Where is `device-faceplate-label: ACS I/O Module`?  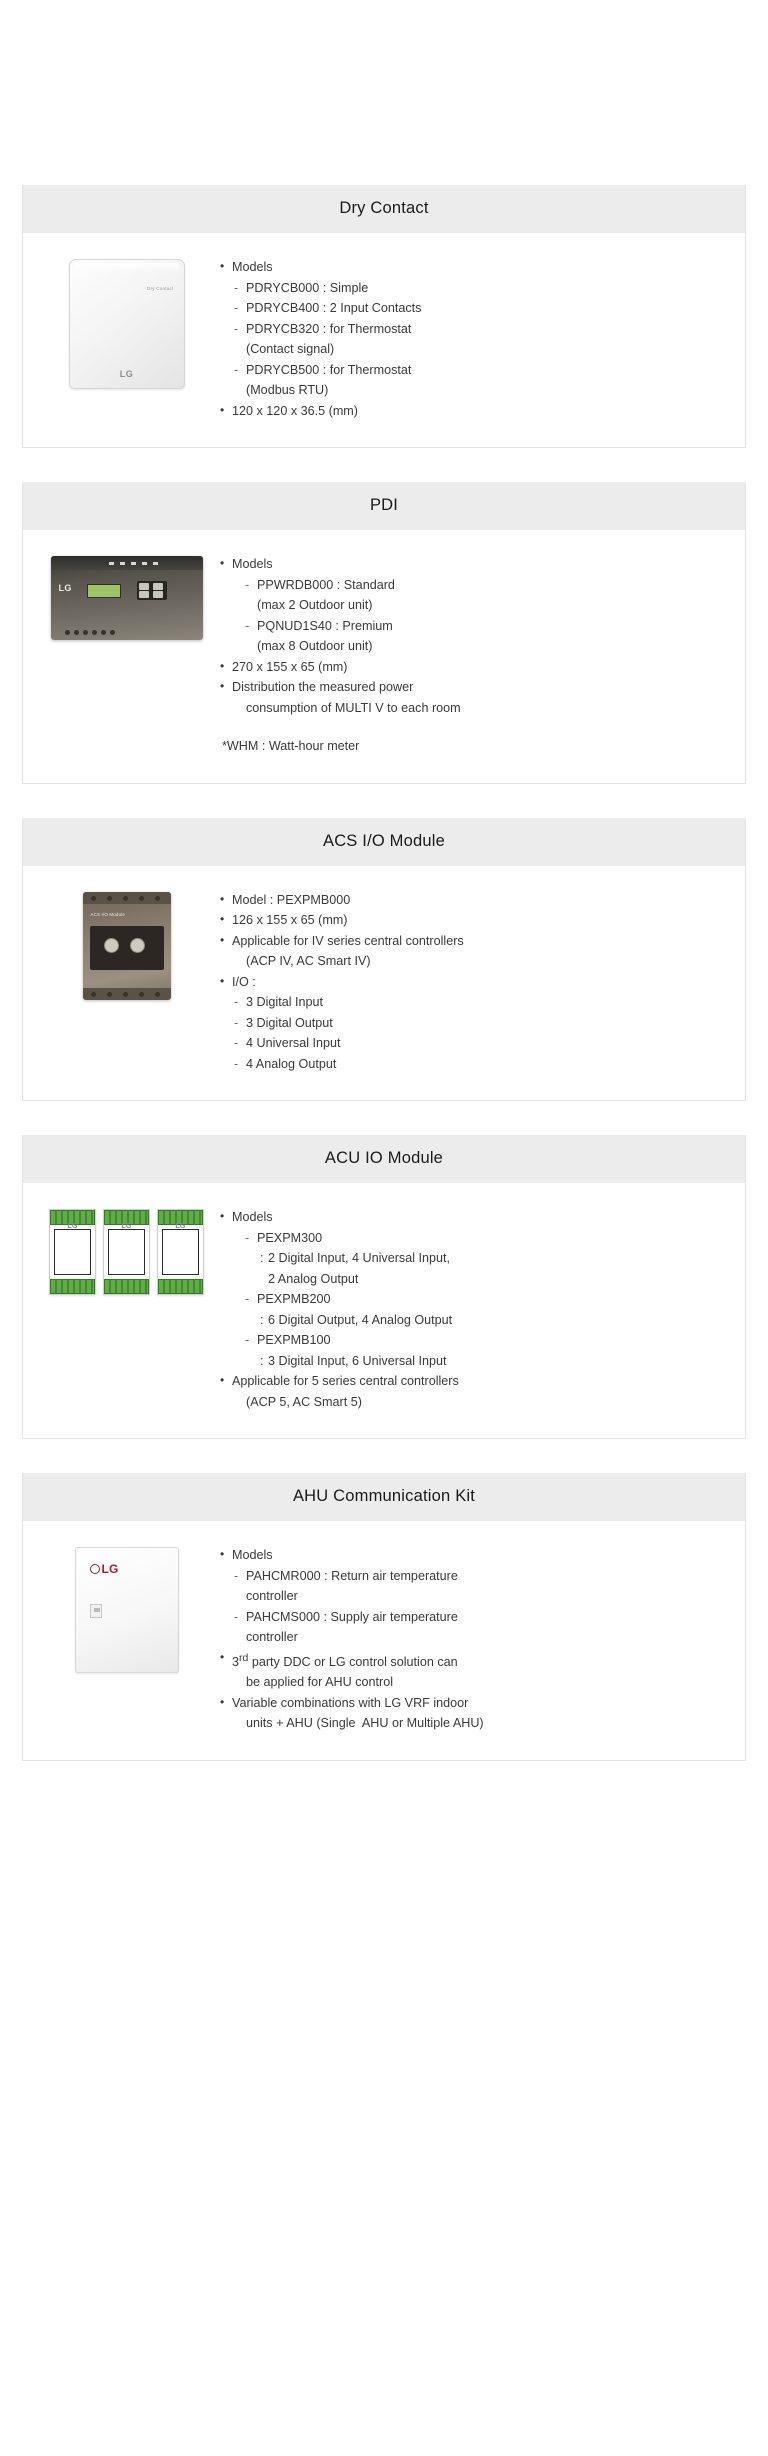 device-faceplate-label: ACS I/O Module is located at coordinates (108, 914).